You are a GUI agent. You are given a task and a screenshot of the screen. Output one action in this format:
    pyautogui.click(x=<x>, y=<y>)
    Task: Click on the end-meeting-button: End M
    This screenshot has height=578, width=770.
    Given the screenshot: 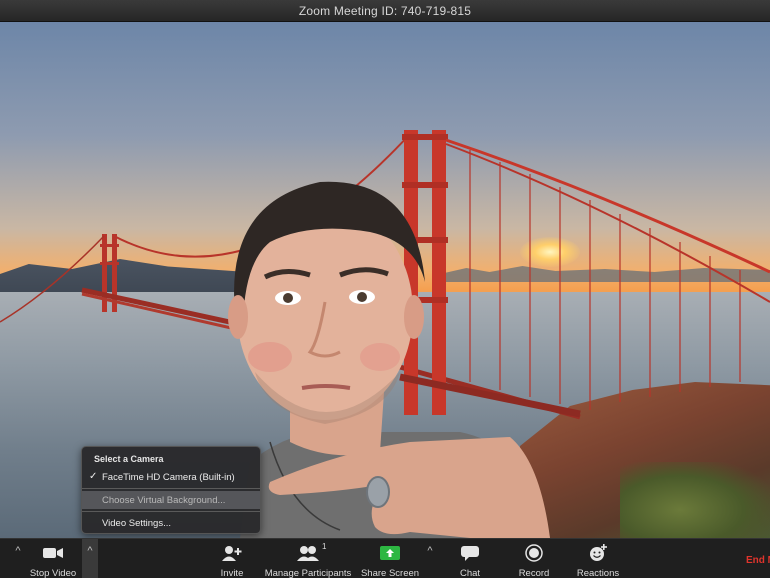 What is the action you would take?
    pyautogui.click(x=758, y=560)
    